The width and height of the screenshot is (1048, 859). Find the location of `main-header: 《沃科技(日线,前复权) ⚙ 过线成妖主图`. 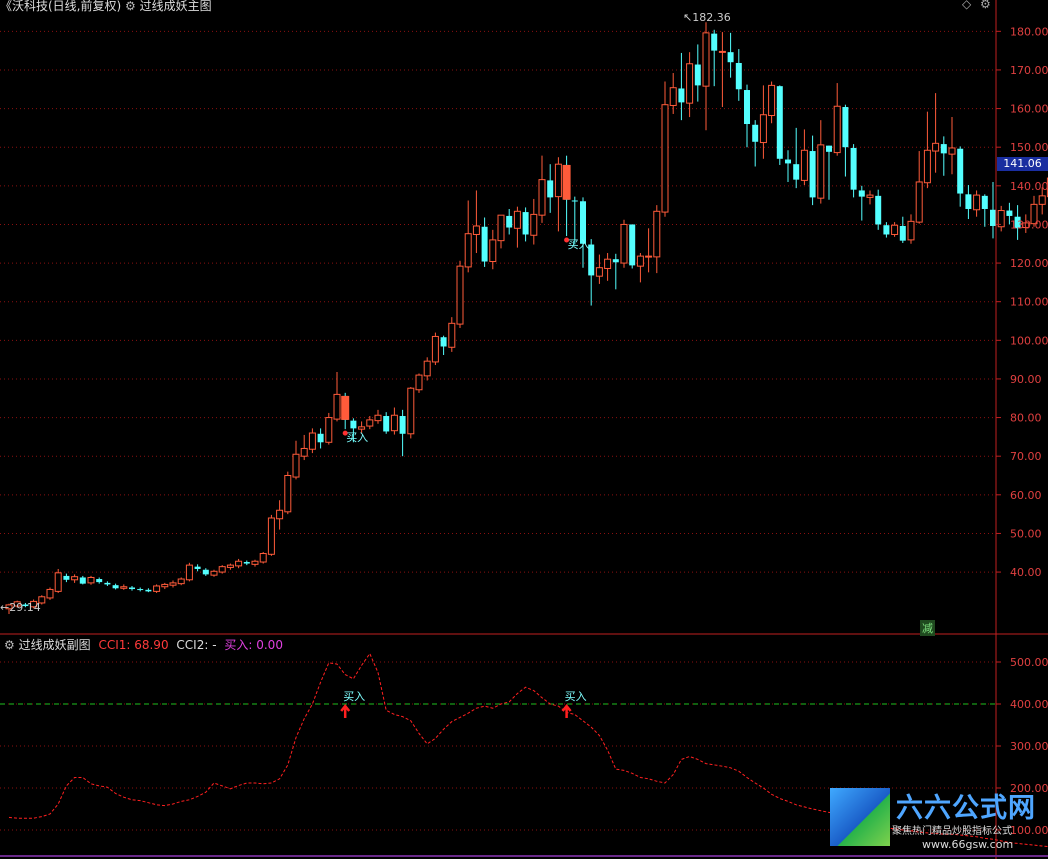

main-header: 《沃科技(日线,前复权) ⚙ 过线成妖主图 is located at coordinates (106, 7).